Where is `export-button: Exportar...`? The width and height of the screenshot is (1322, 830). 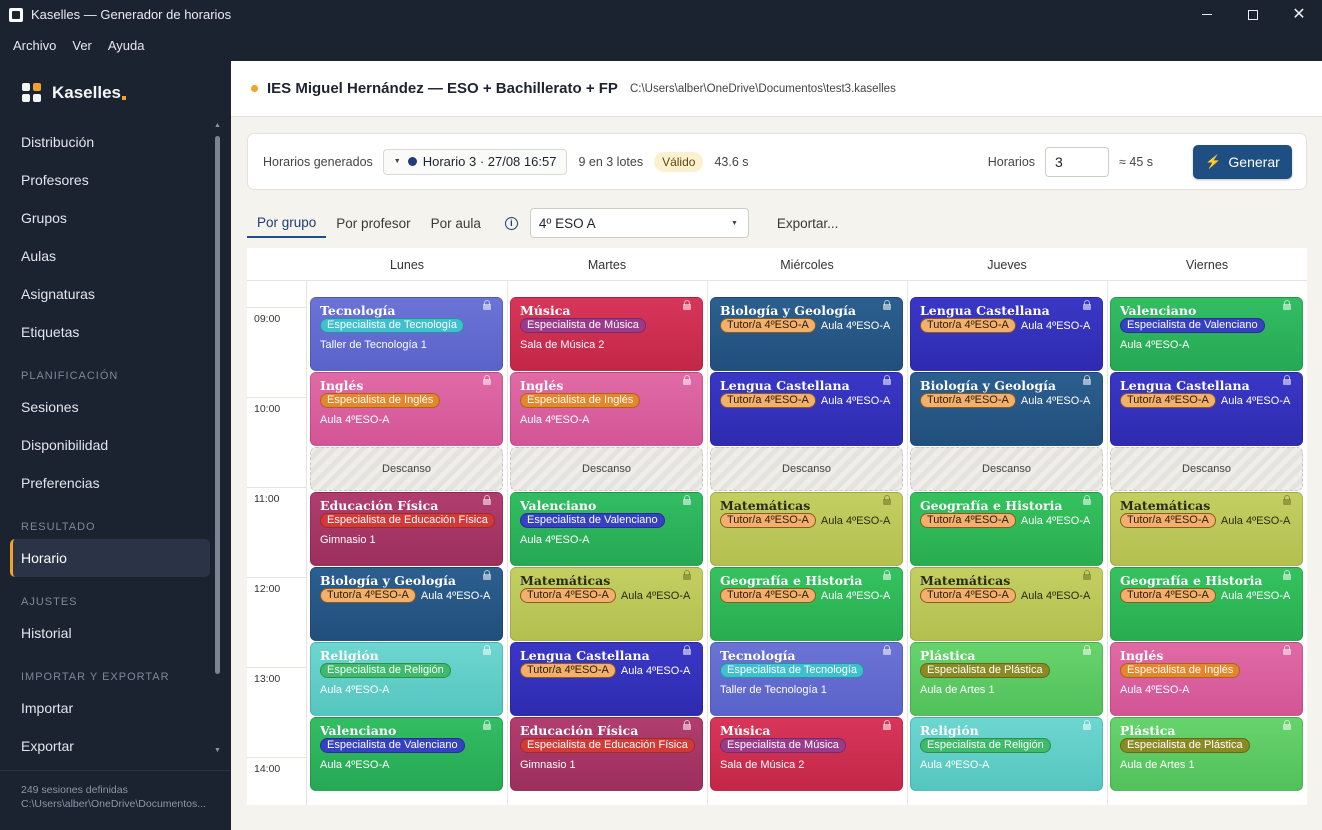
export-button: Exportar... is located at coordinates (808, 223).